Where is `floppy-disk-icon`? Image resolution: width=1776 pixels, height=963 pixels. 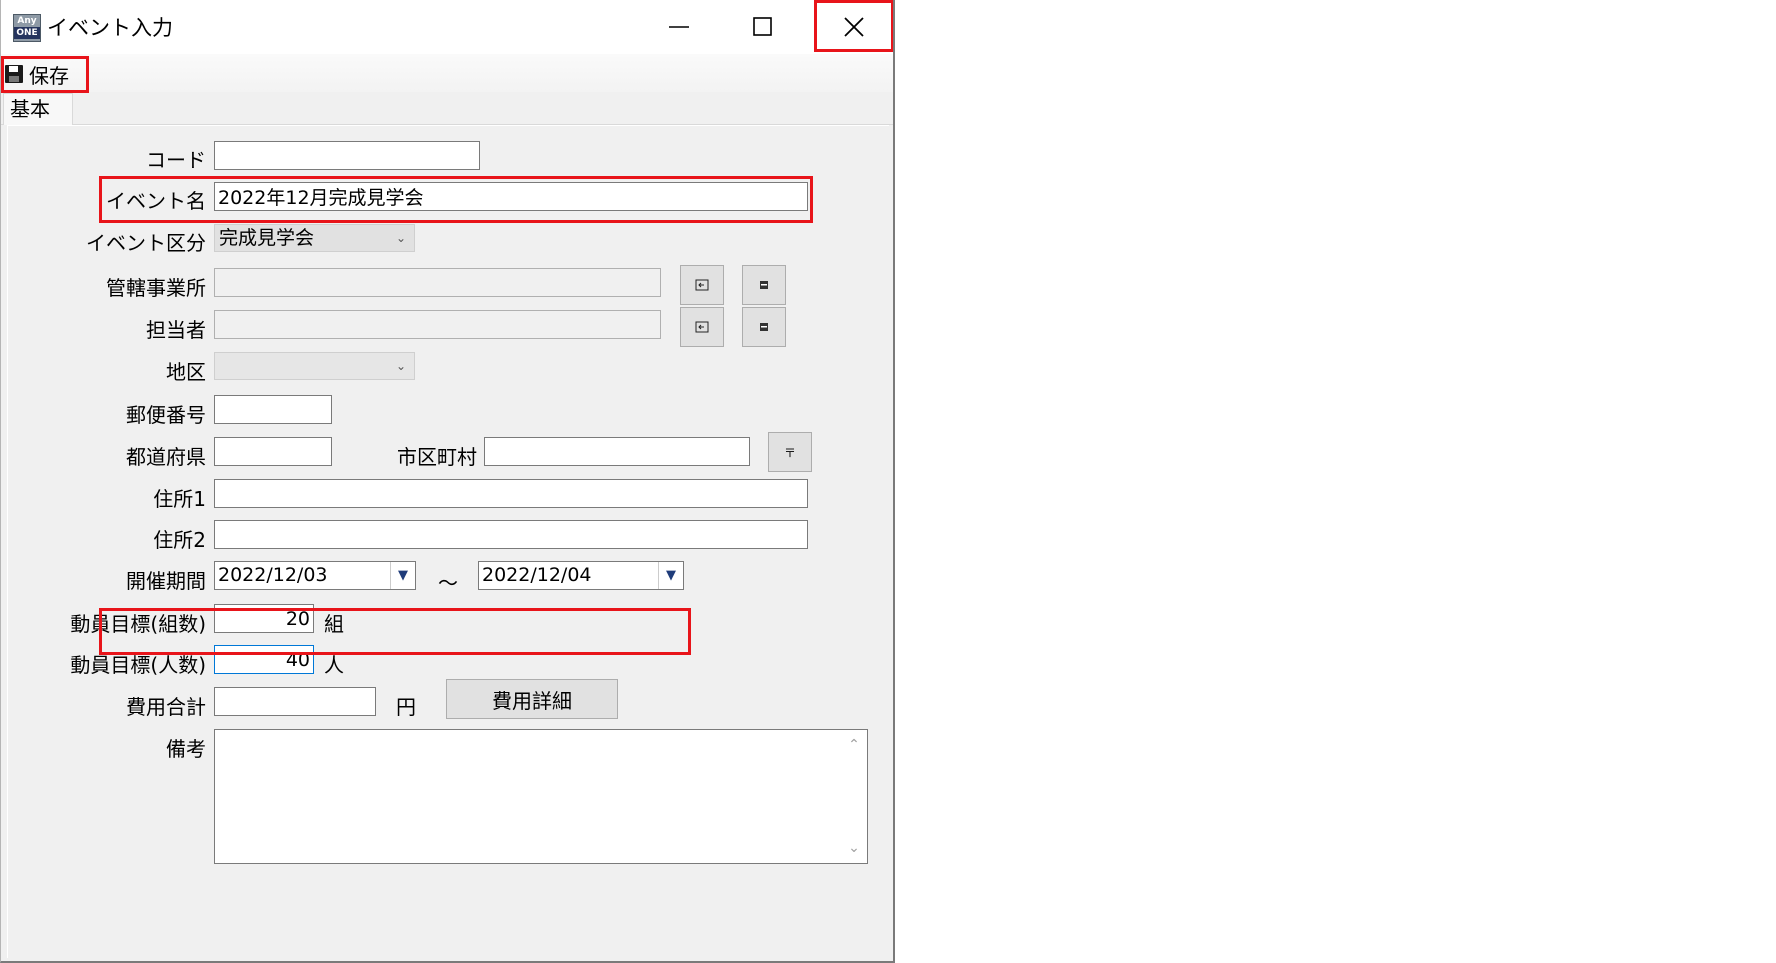
floppy-disk-icon is located at coordinates (14, 74).